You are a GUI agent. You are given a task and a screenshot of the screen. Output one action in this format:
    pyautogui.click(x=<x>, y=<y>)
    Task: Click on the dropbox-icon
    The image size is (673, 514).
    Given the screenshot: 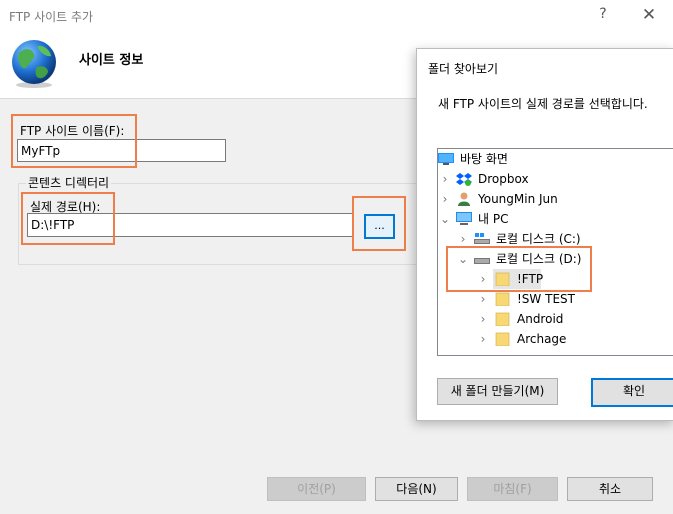 What is the action you would take?
    pyautogui.click(x=464, y=179)
    